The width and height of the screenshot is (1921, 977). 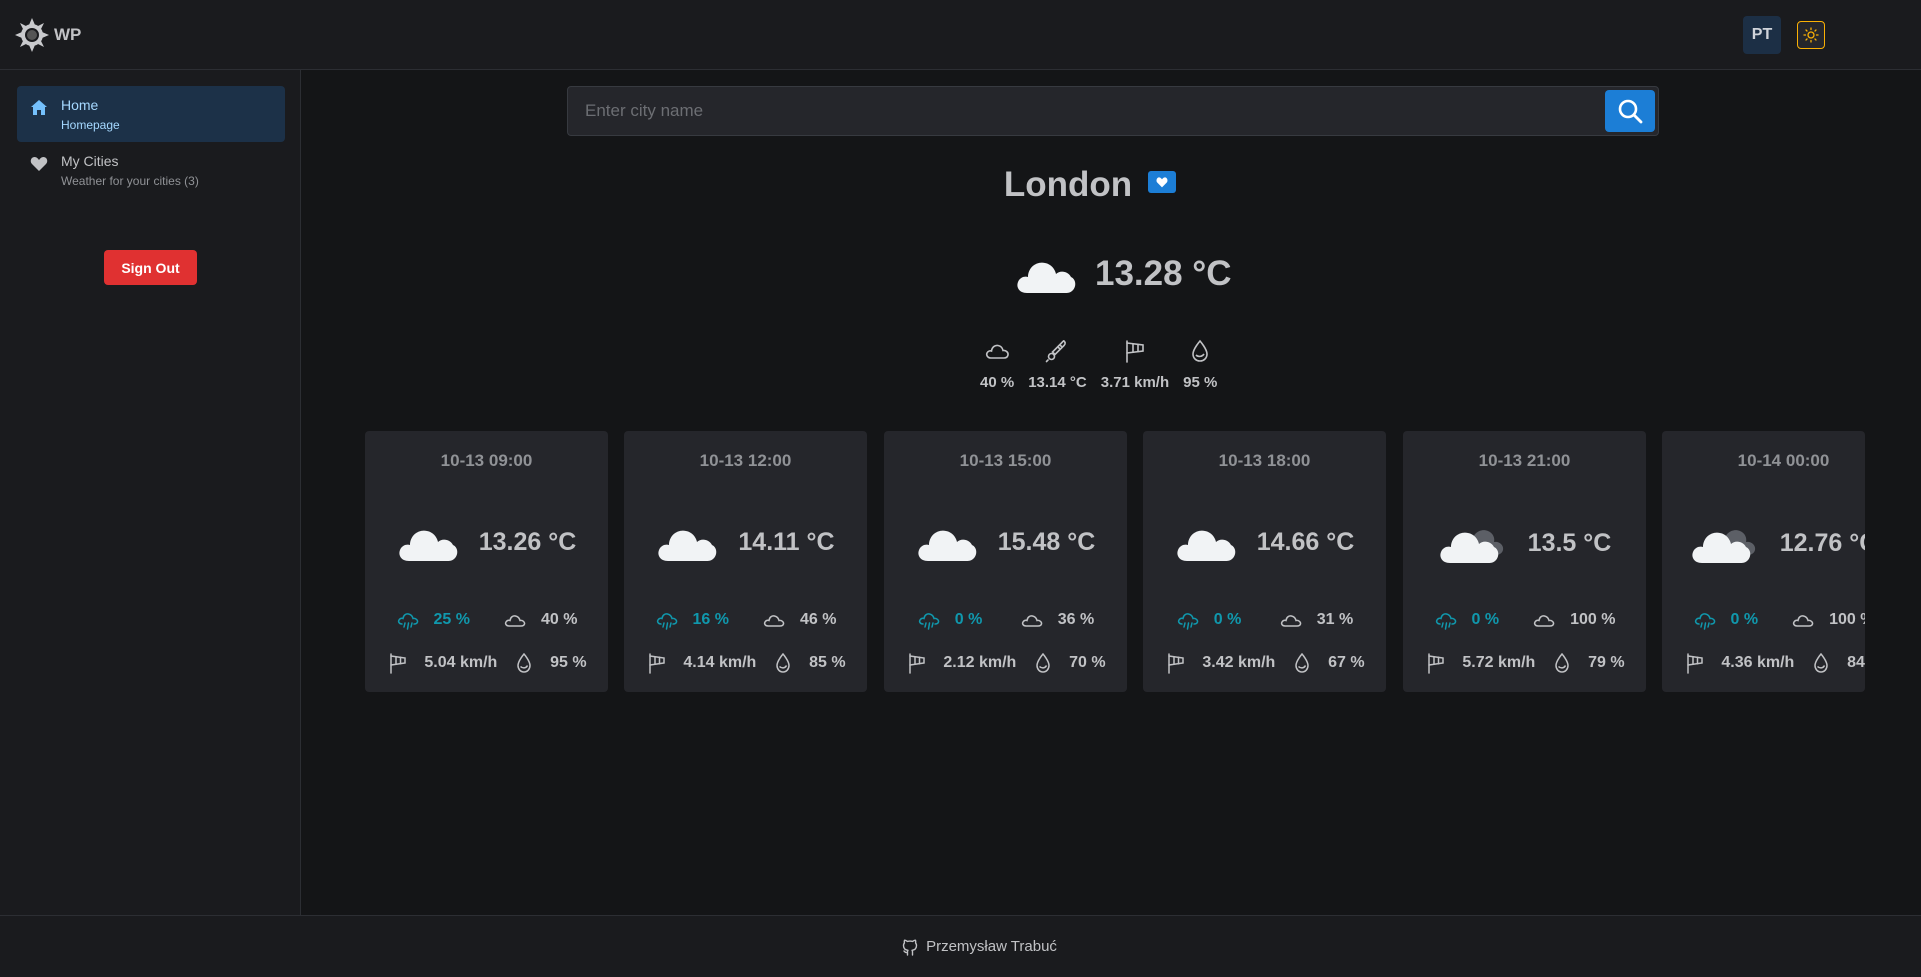 I want to click on forecast-wind: 3.42 km/h, so click(x=1239, y=662).